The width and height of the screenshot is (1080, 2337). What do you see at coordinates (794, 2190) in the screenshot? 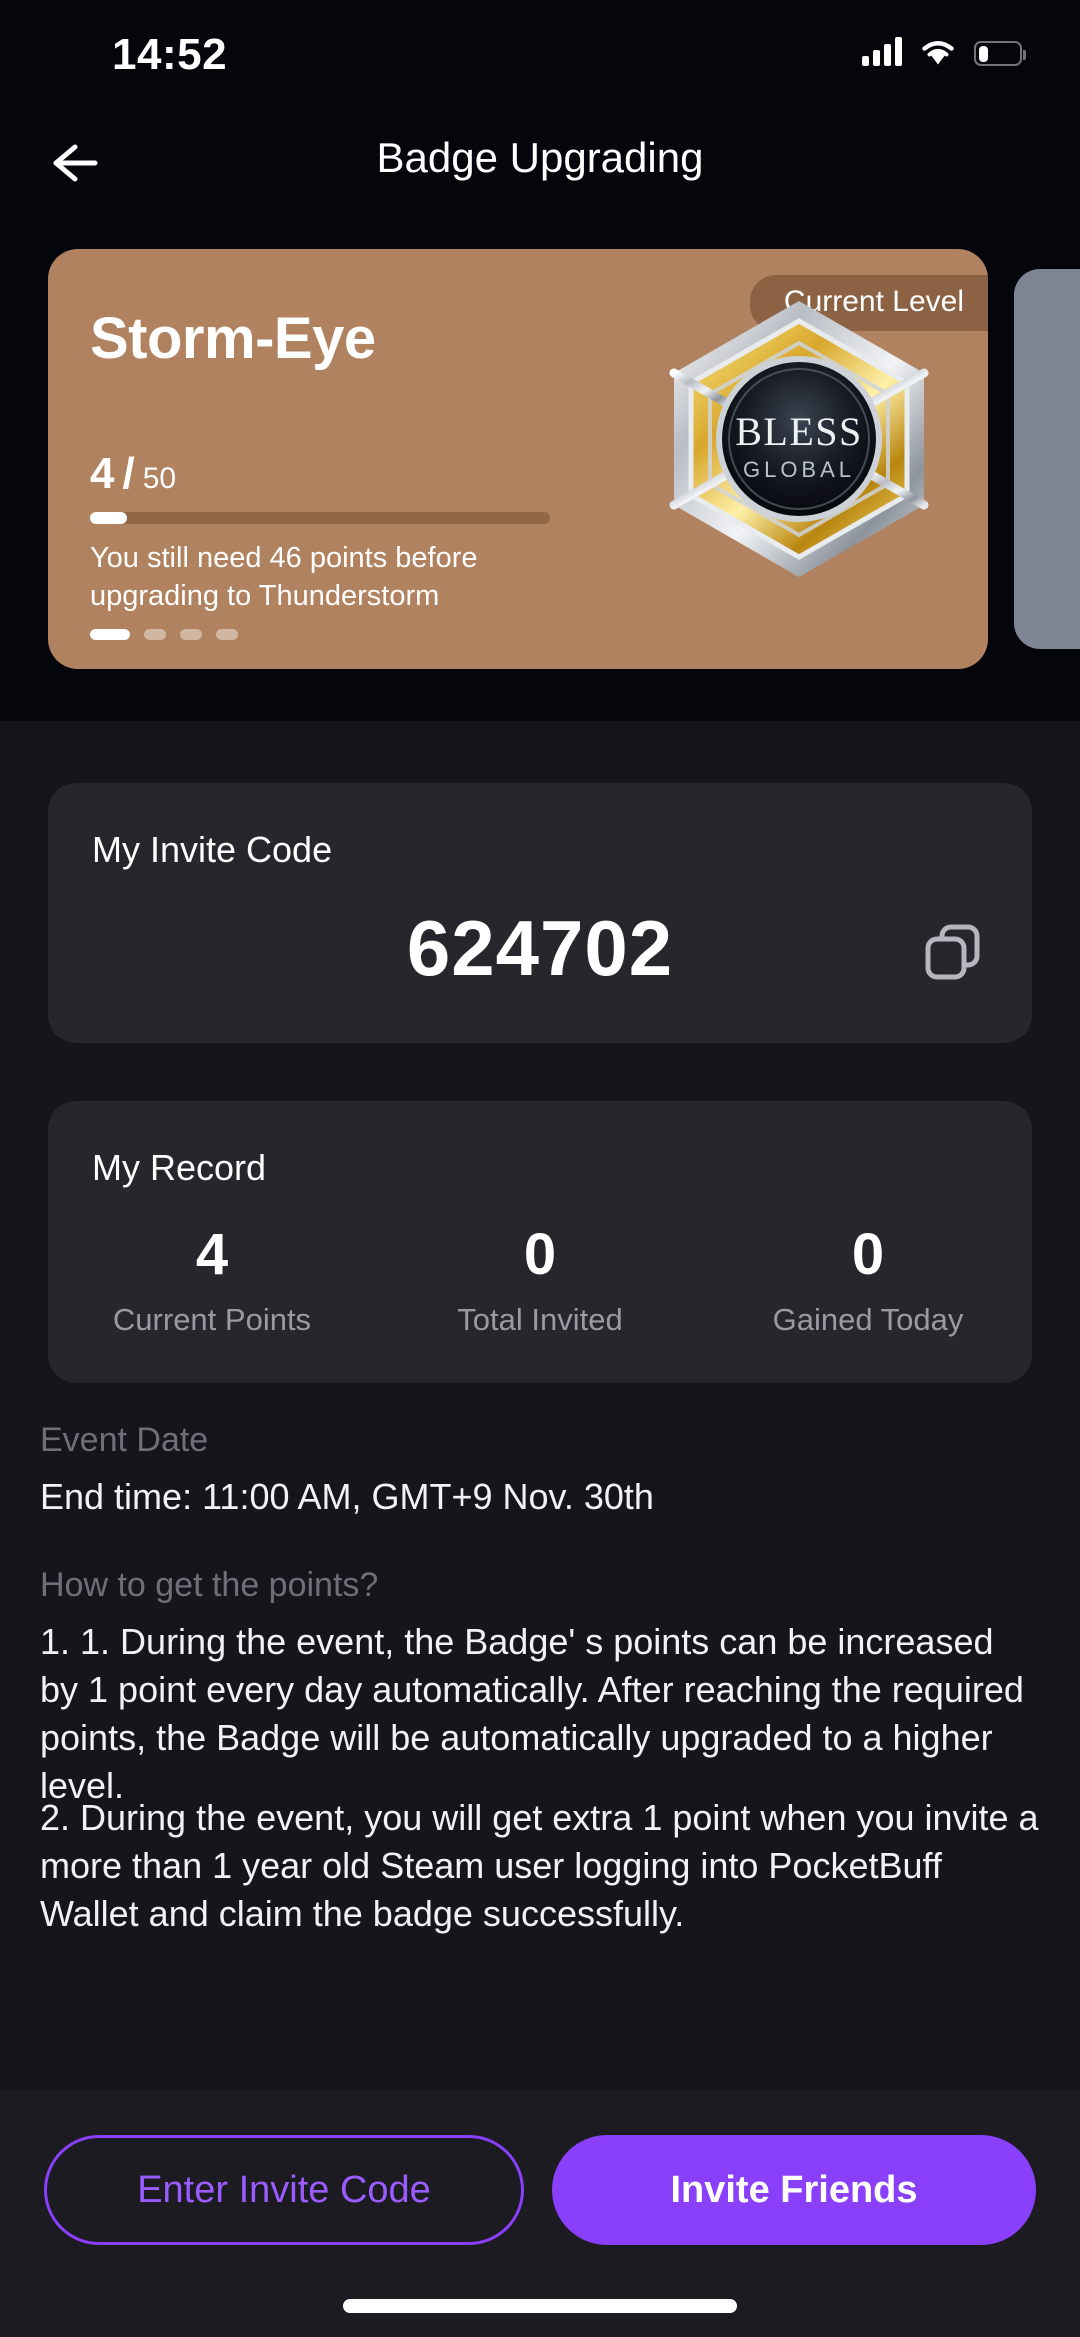
I see `invite-friends-button: Invite Friends` at bounding box center [794, 2190].